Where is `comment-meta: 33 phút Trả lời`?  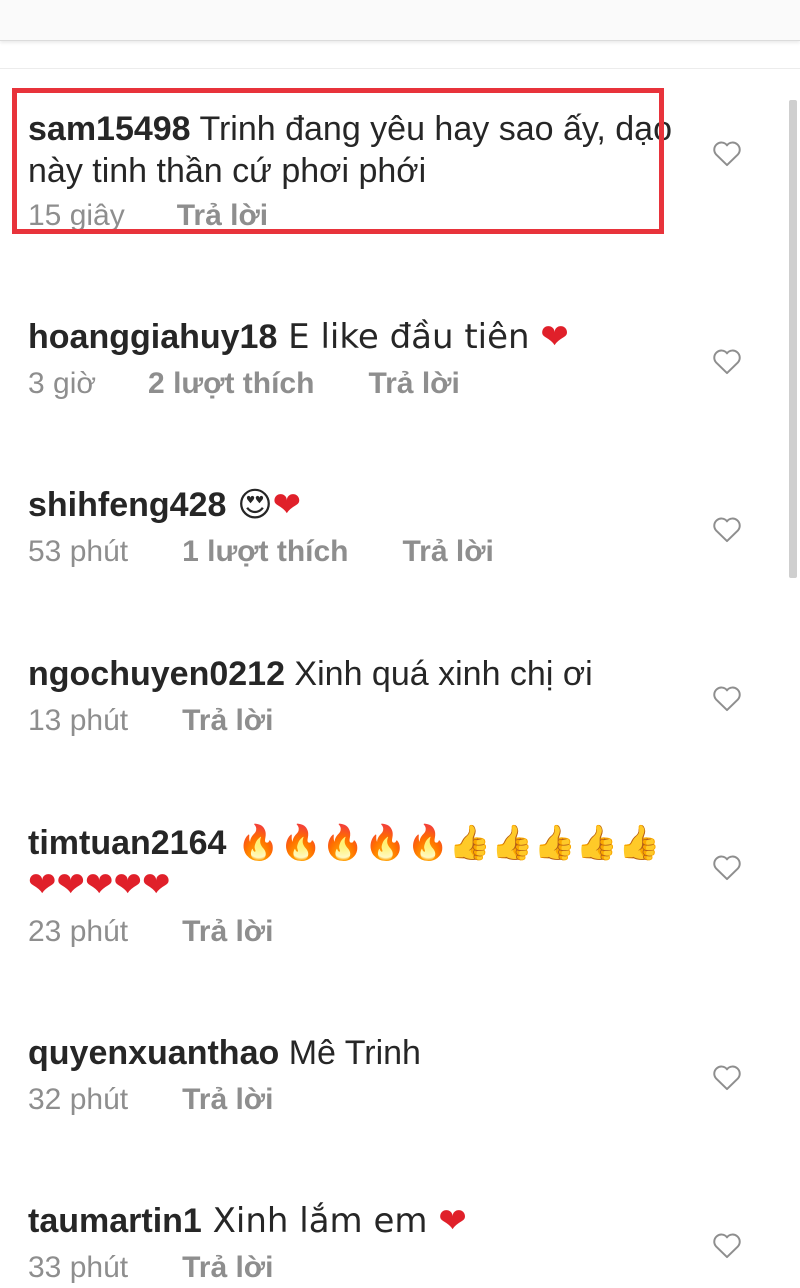 comment-meta: 33 phút Trả lời is located at coordinates (368, 1268).